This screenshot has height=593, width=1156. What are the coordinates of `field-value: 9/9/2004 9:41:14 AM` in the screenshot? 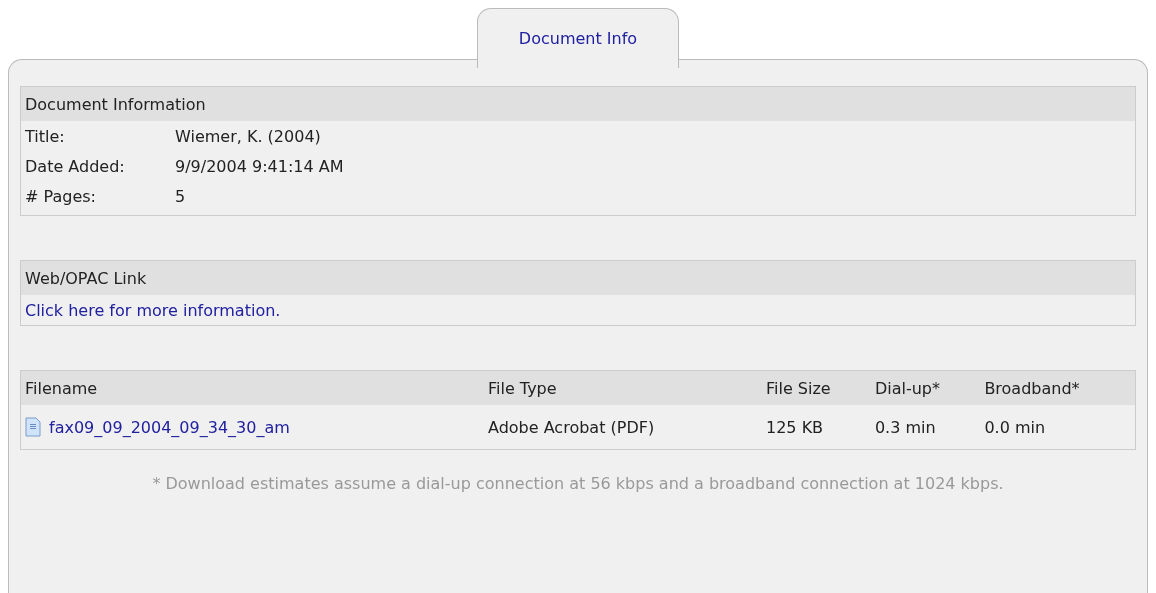 It's located at (259, 166).